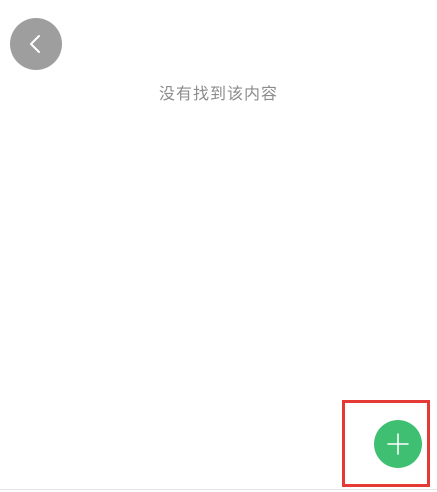 This screenshot has width=437, height=492. I want to click on back-button, so click(36, 44).